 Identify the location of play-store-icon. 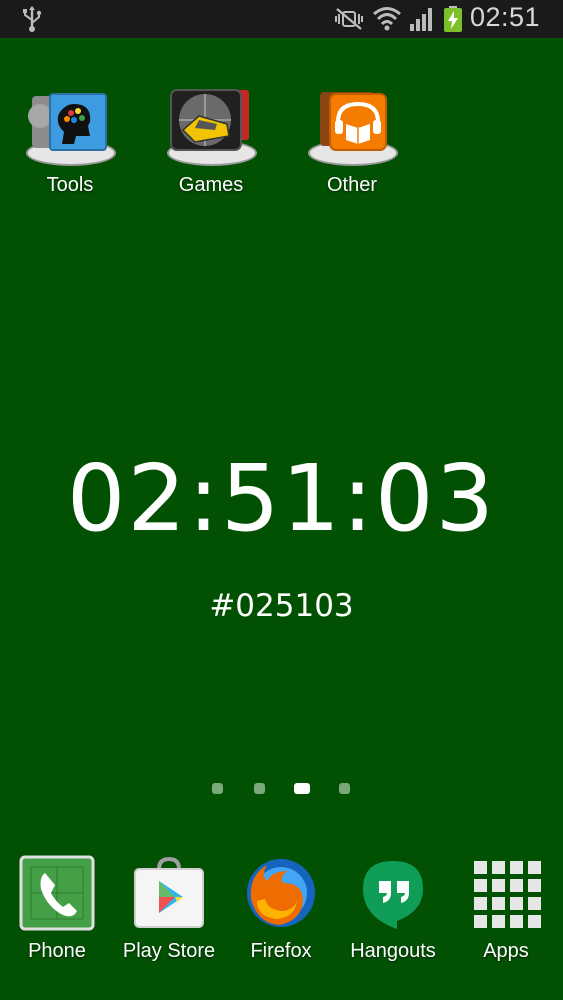
(169, 892).